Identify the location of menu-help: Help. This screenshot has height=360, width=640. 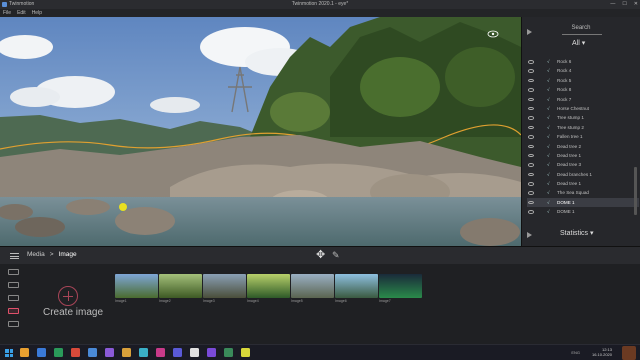
(37, 13).